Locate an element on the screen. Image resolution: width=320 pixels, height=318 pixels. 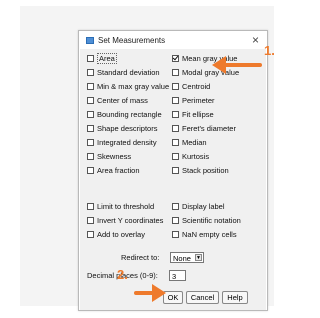
checkbox-label: Bounding rectangle is located at coordinates (129, 114).